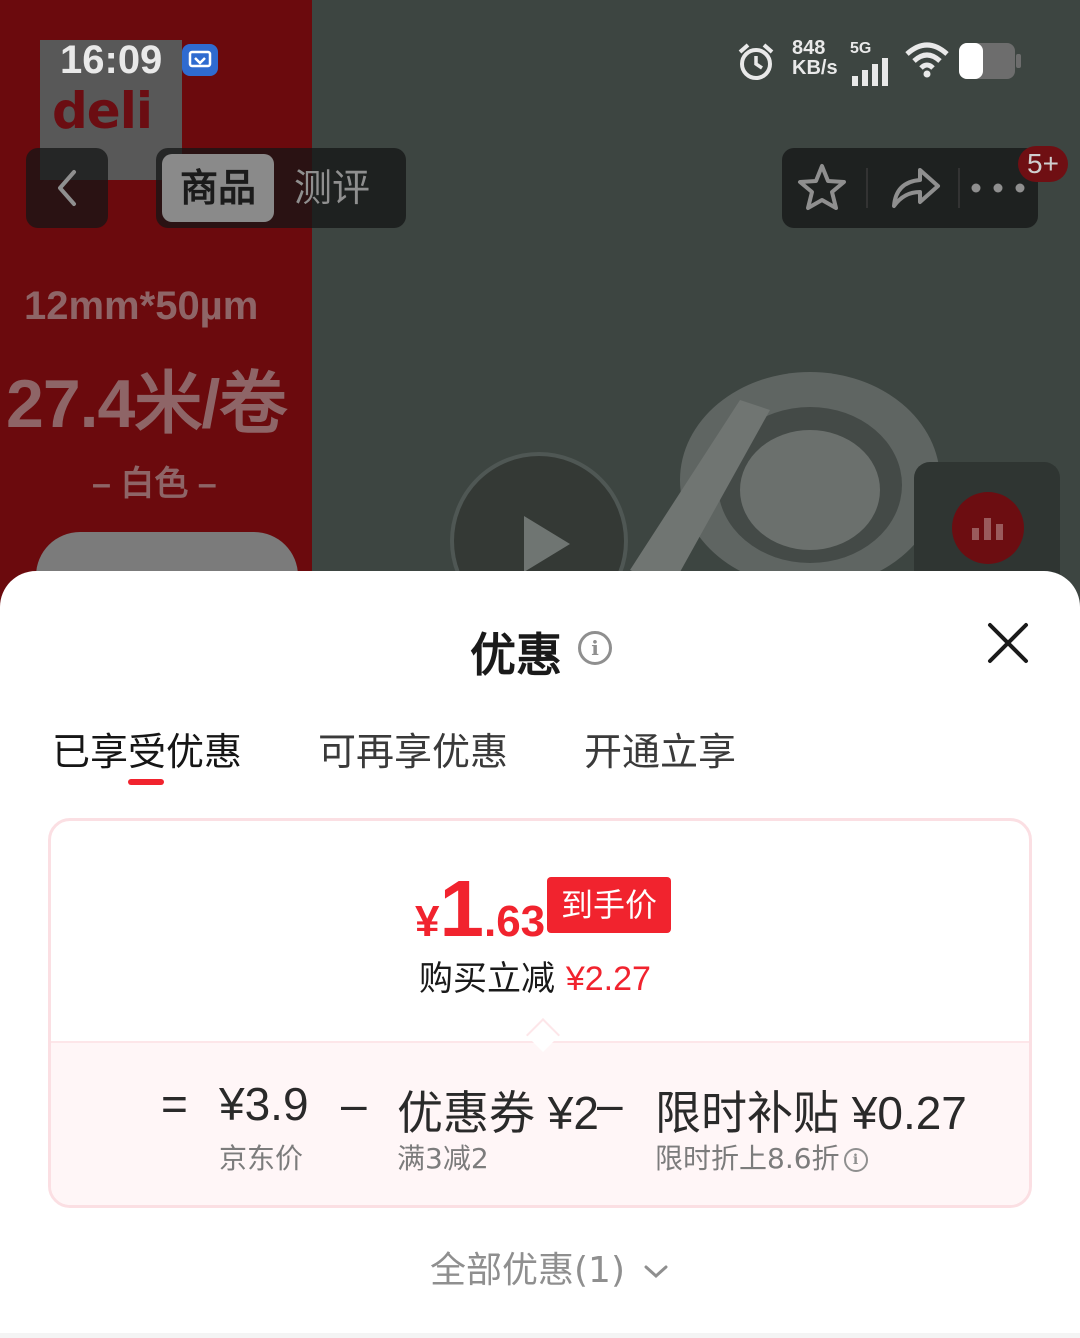 This screenshot has height=1338, width=1080. Describe the element at coordinates (998, 188) in the screenshot. I see `more-icon` at that location.